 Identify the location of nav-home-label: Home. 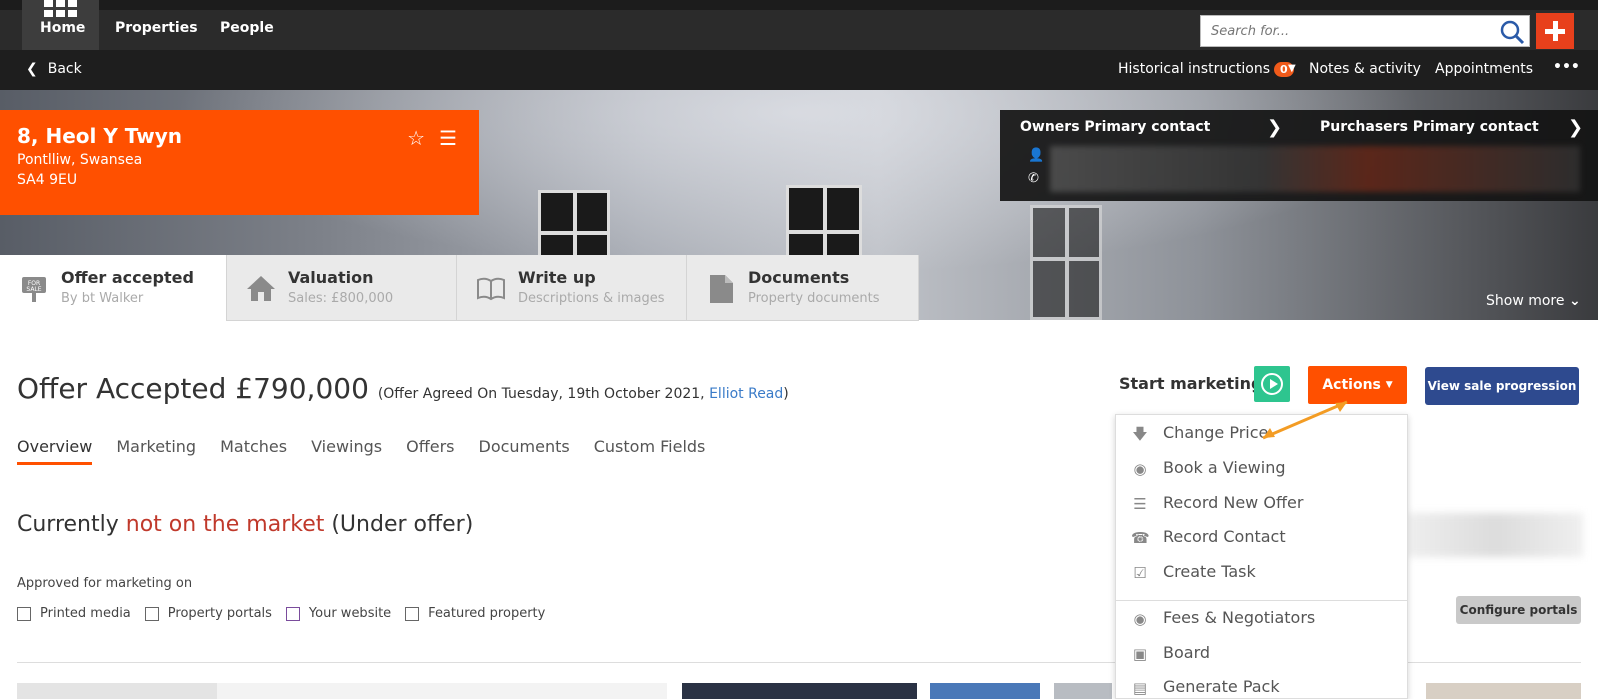
(62, 28).